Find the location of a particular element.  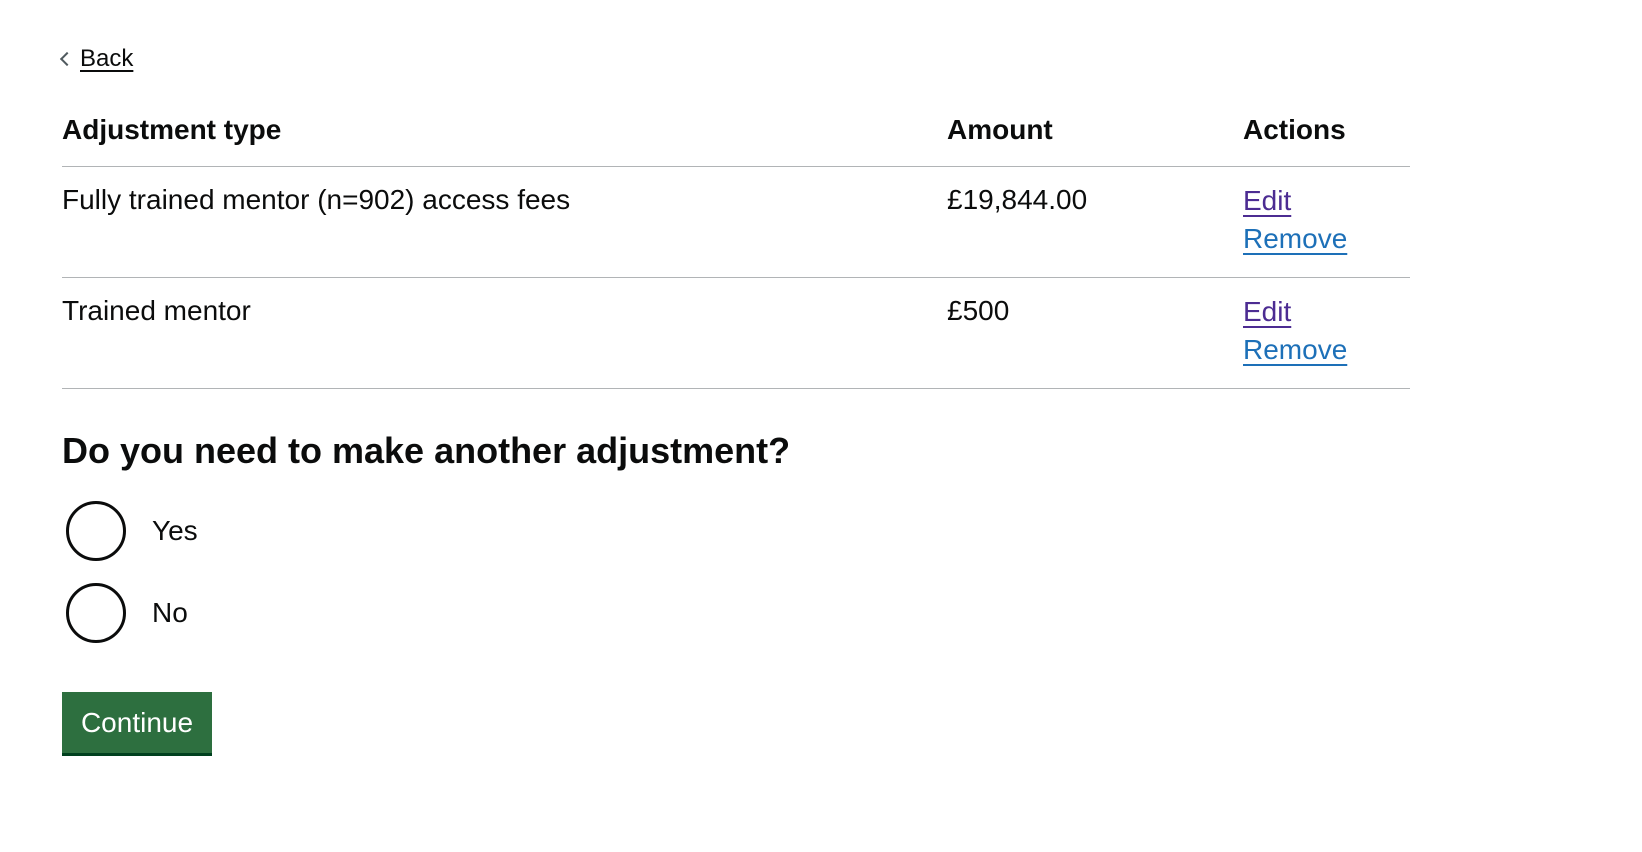

continue-button: Continue is located at coordinates (137, 722).